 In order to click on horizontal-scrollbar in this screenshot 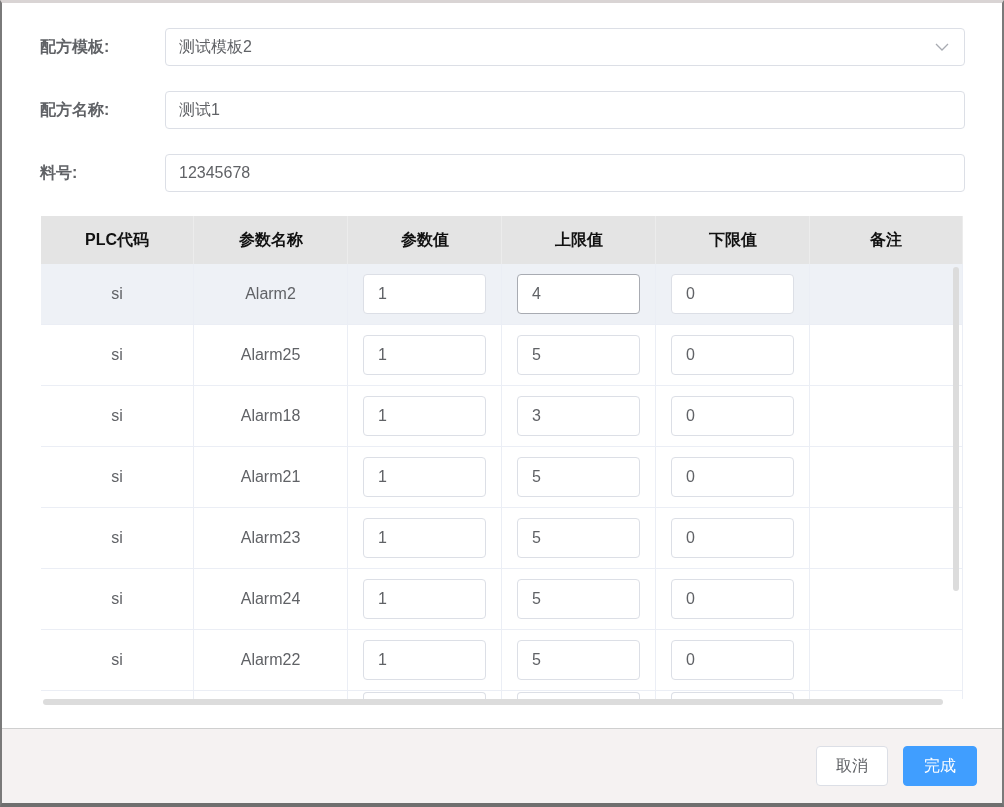, I will do `click(493, 702)`.